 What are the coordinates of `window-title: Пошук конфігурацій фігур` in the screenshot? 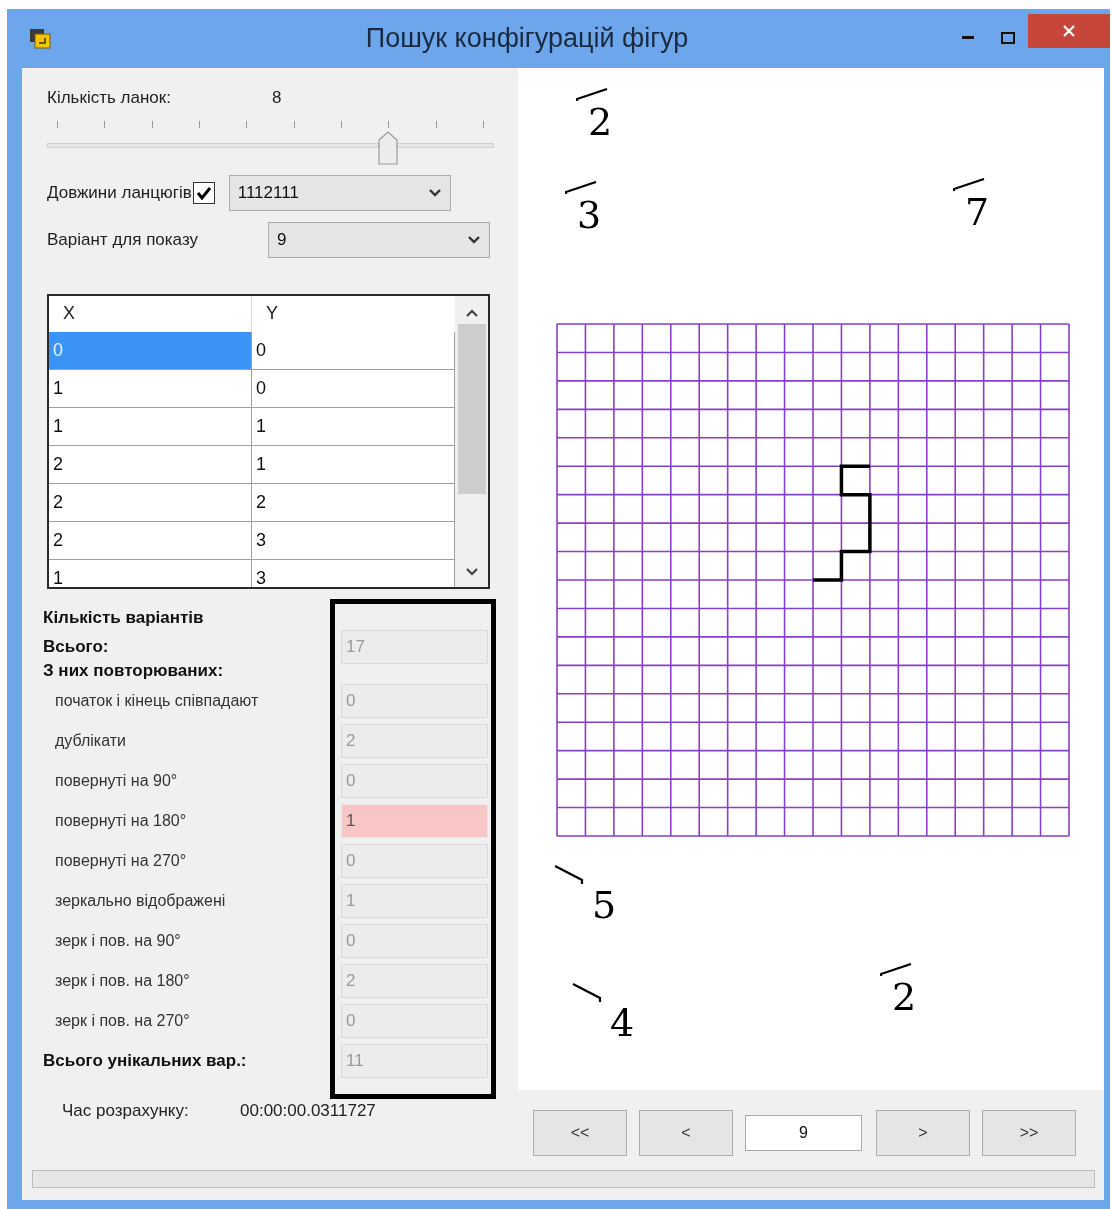 It's located at (527, 39).